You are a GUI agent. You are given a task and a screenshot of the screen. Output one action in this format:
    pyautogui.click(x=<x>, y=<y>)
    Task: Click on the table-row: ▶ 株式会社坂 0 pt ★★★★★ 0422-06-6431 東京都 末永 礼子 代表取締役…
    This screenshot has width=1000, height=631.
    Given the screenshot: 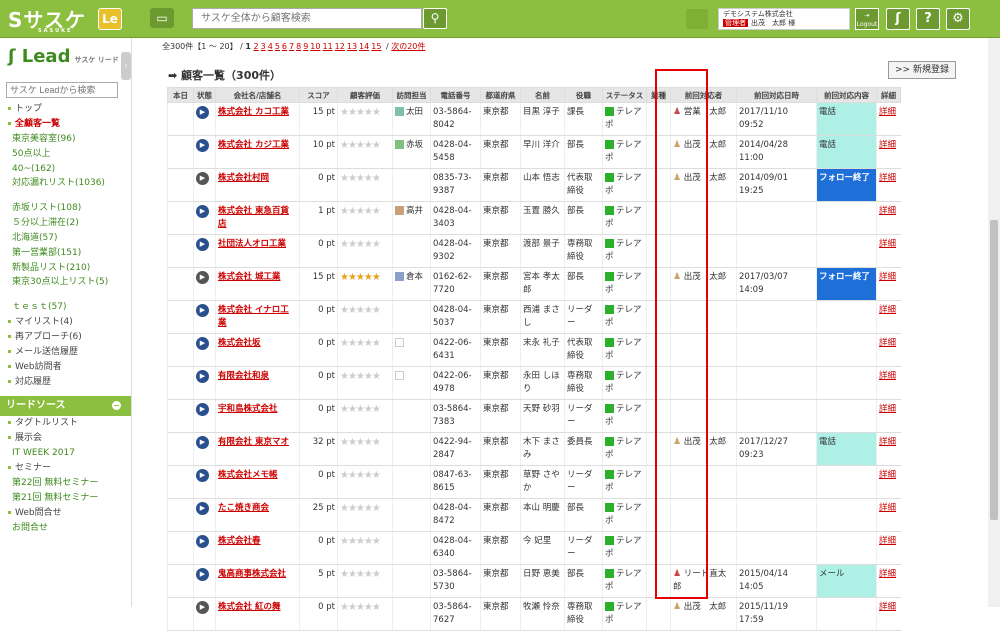 What is the action you would take?
    pyautogui.click(x=534, y=350)
    